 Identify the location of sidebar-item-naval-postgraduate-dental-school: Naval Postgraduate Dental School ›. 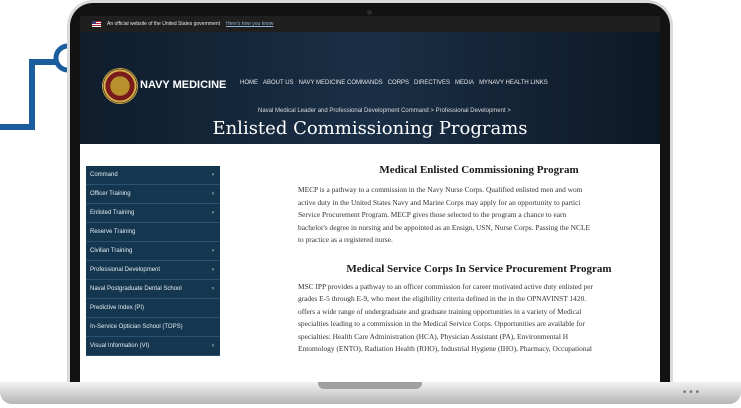
(153, 289).